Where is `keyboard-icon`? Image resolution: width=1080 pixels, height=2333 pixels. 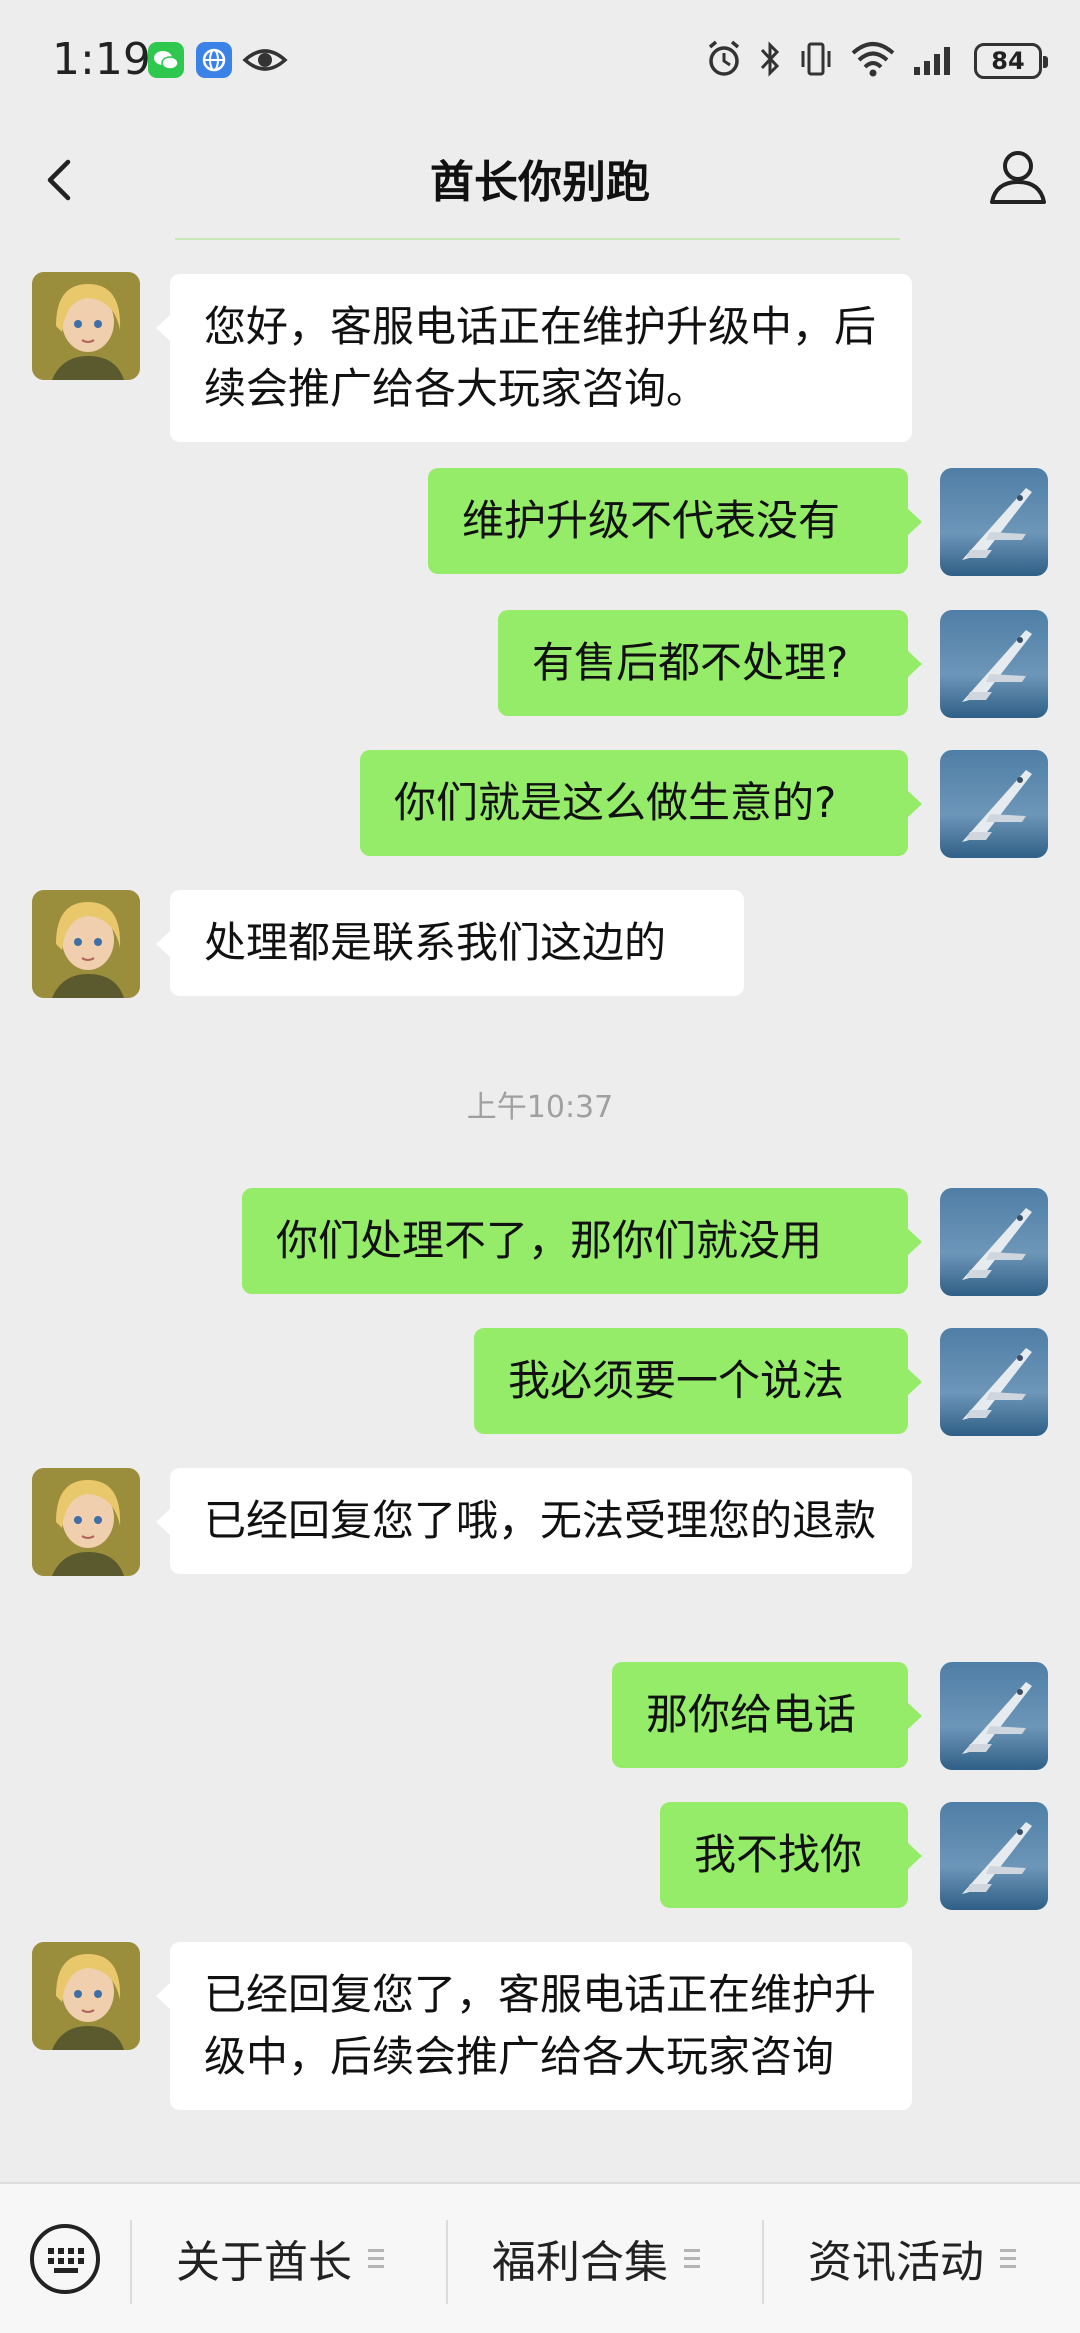
keyboard-icon is located at coordinates (65, 2259).